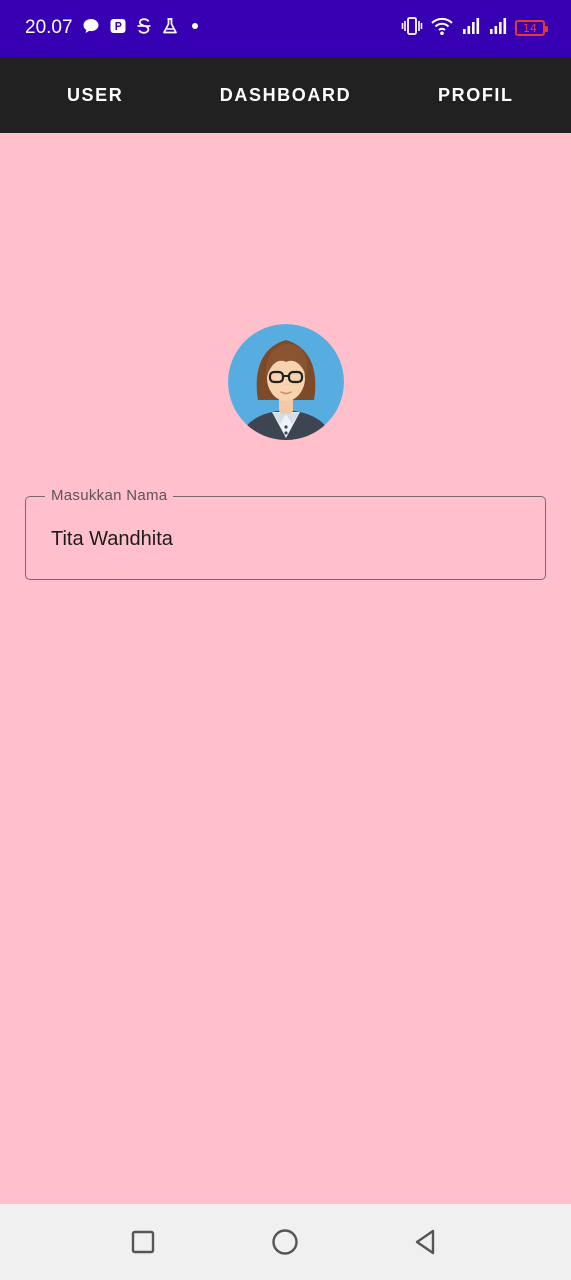  I want to click on back-triangle-icon, so click(426, 1242).